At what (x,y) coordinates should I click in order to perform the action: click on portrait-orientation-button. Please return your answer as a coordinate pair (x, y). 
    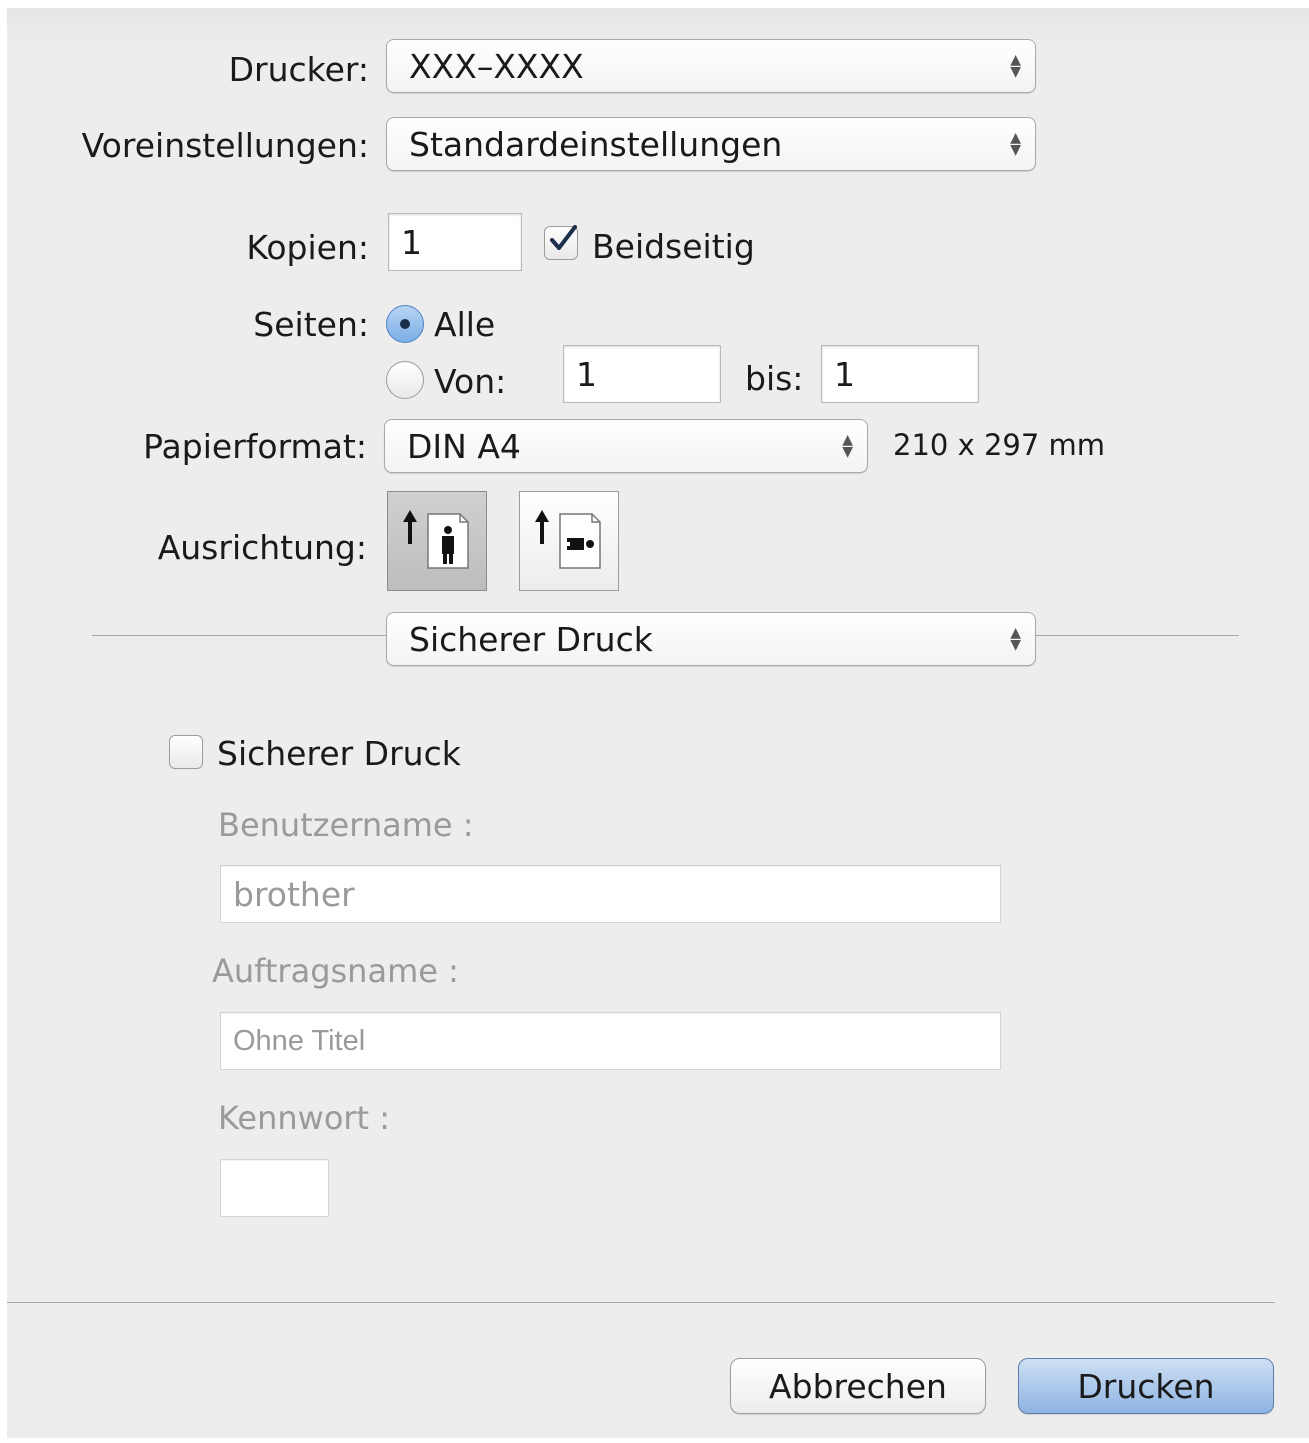
    Looking at the image, I should click on (437, 541).